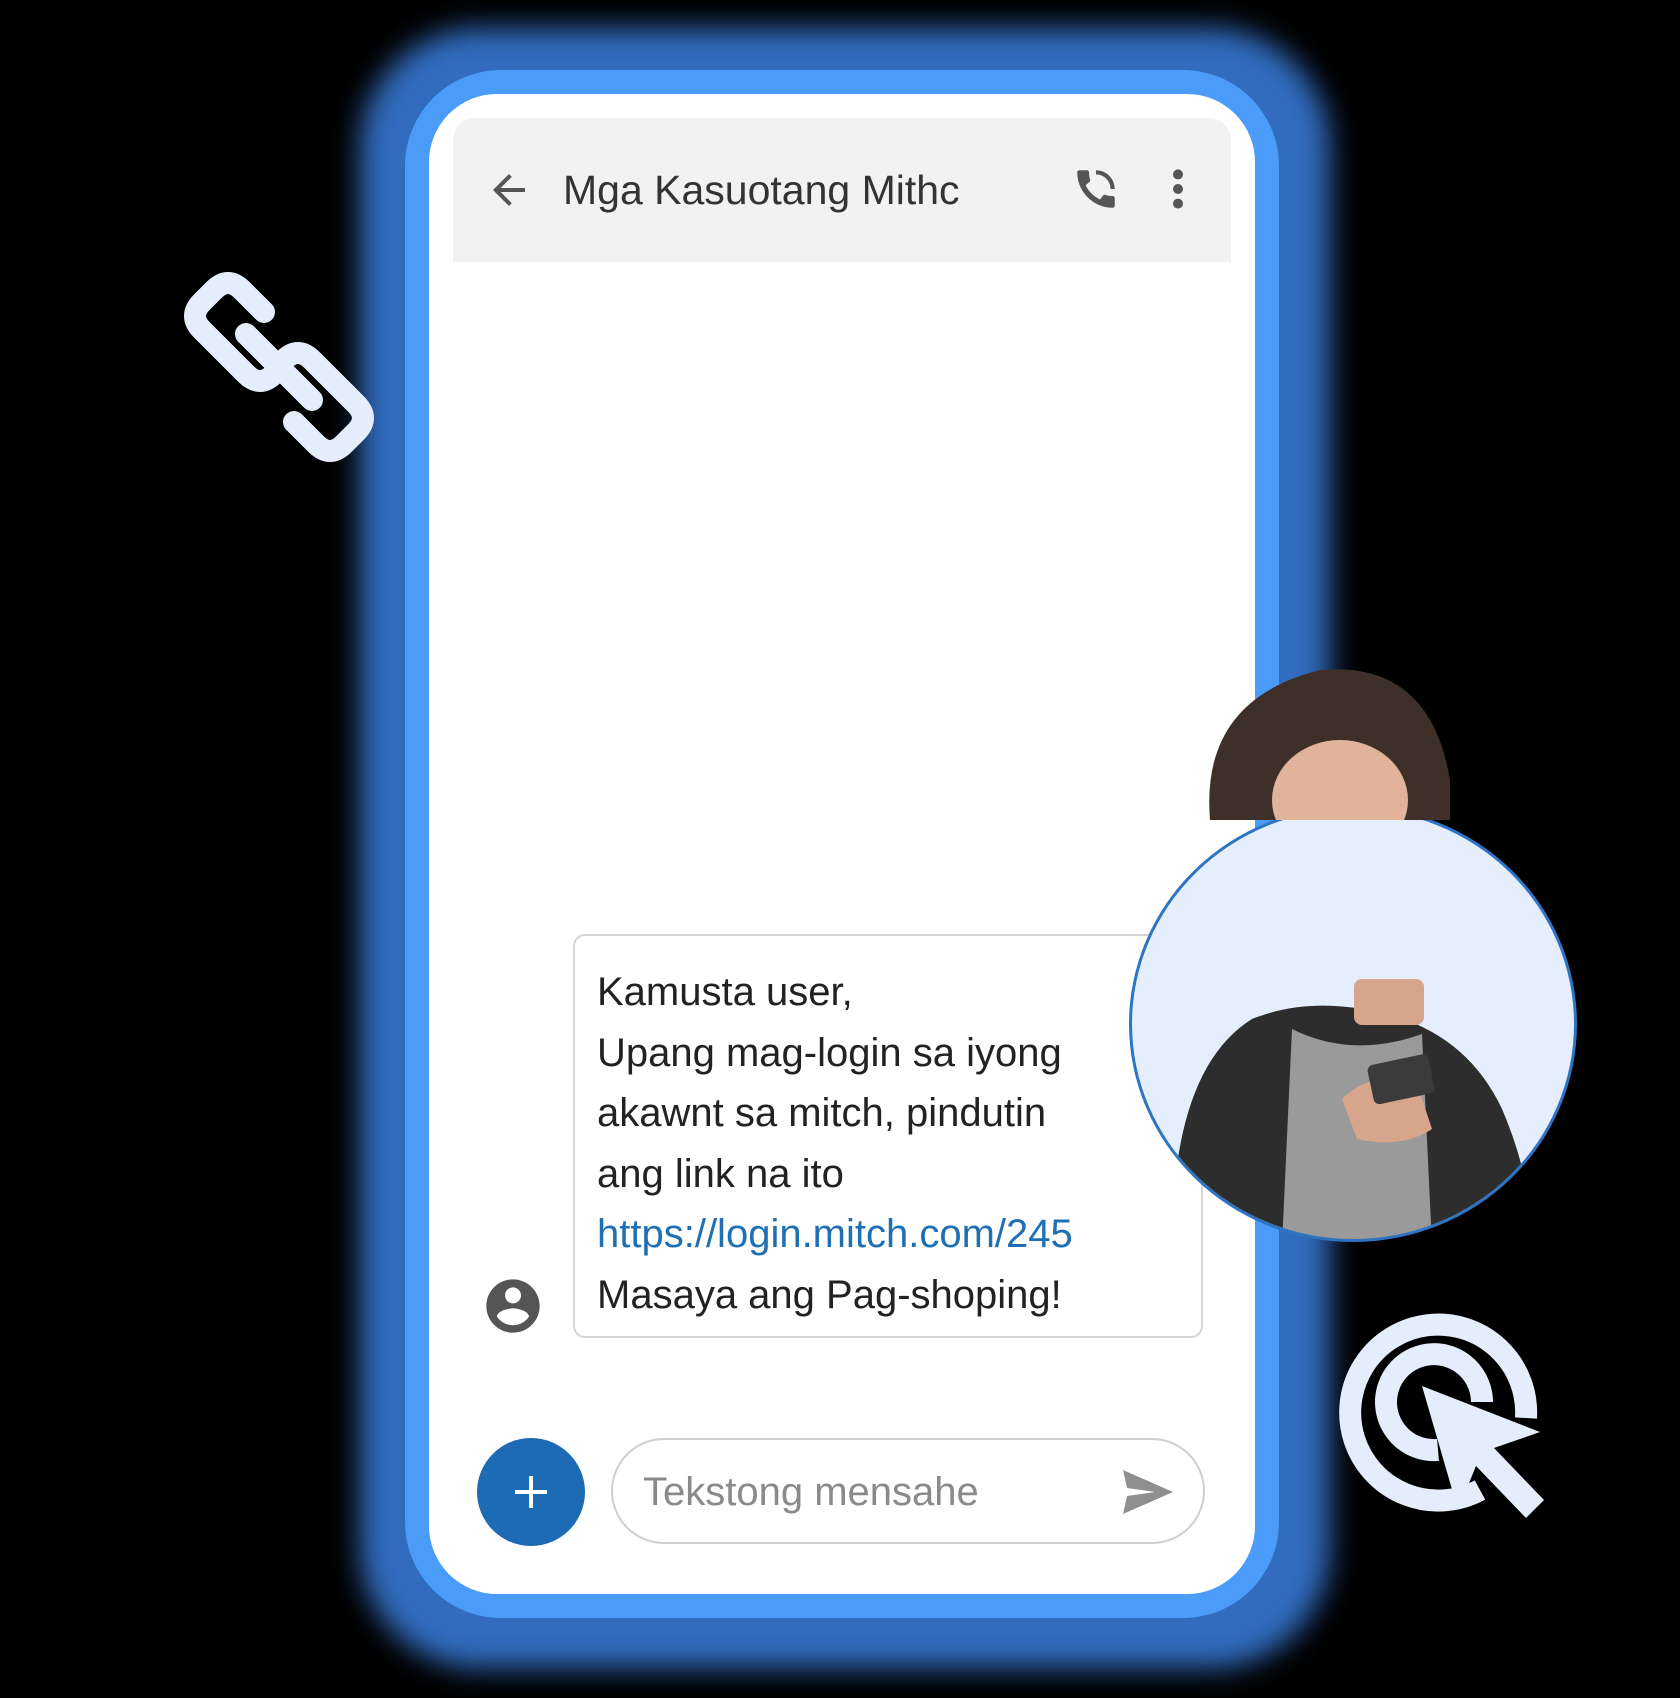 The width and height of the screenshot is (1680, 1698). What do you see at coordinates (822, 1113) in the screenshot?
I see `message-line: akawnt sa mitch, pindutin` at bounding box center [822, 1113].